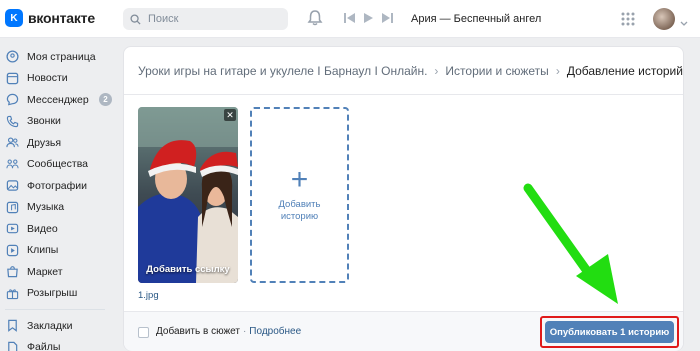  I want to click on sidebar-item-market: Маркет, so click(59, 272).